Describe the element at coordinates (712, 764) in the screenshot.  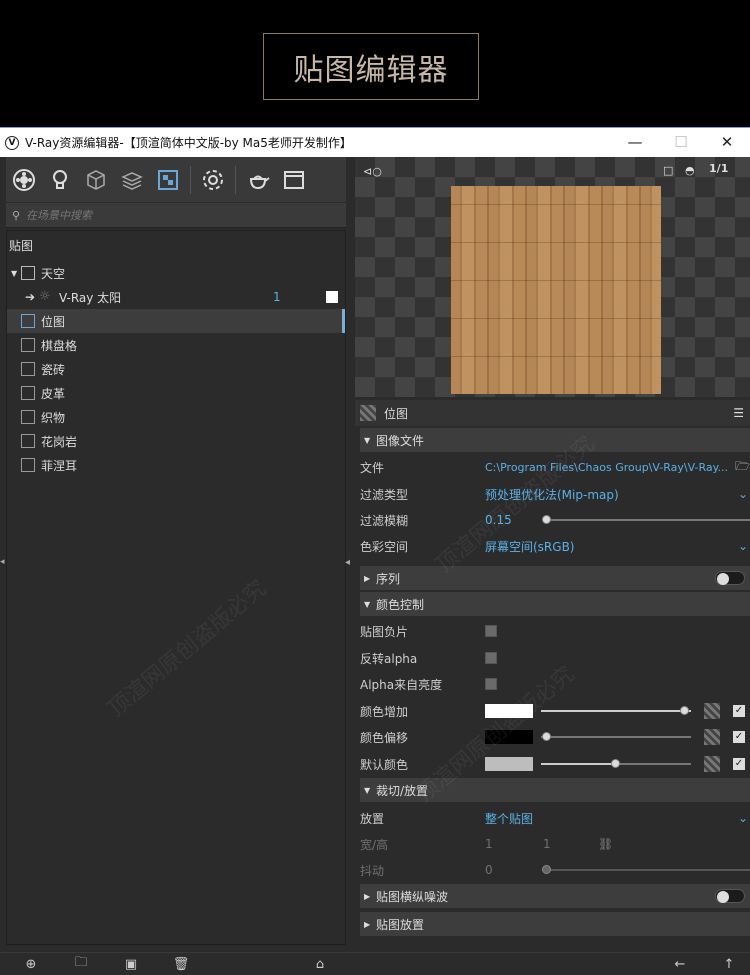
I see `default-color-map-slot` at that location.